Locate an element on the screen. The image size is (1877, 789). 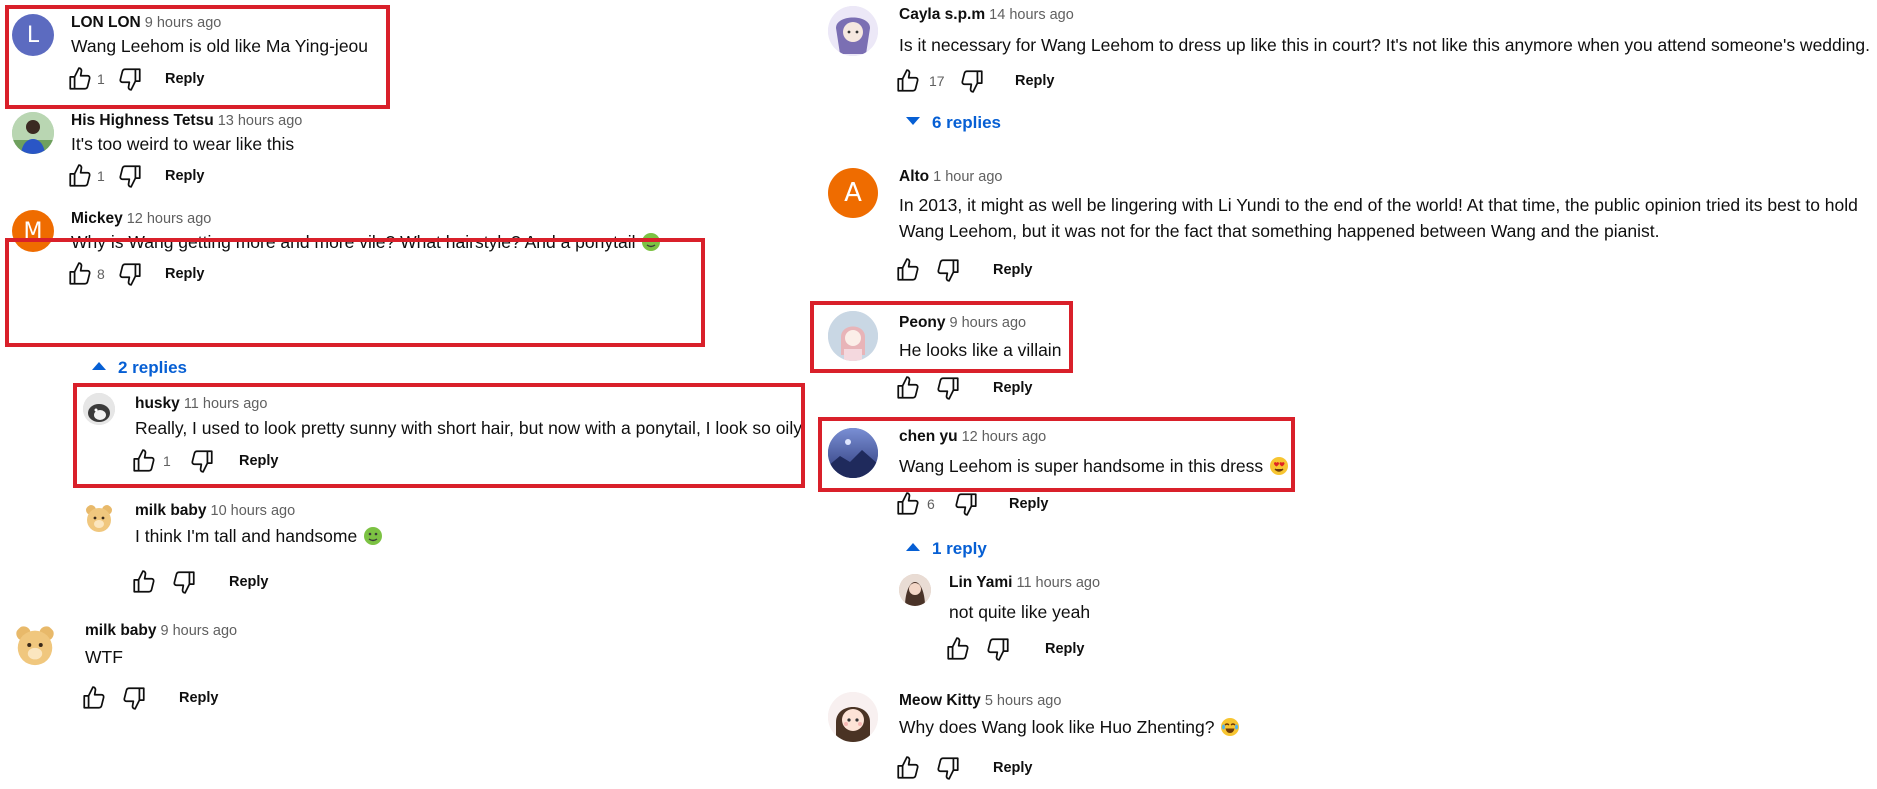
comment-author: Peony is located at coordinates (922, 322).